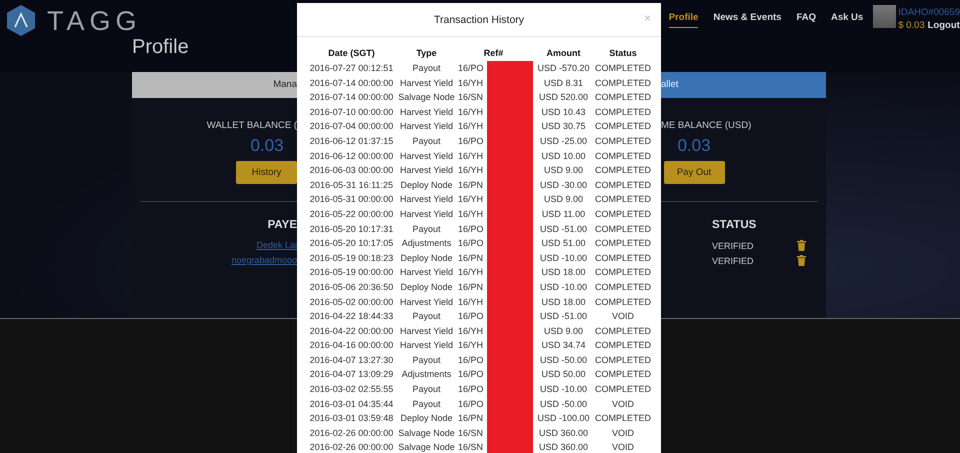  I want to click on table-cell: USD 8.31, so click(563, 83).